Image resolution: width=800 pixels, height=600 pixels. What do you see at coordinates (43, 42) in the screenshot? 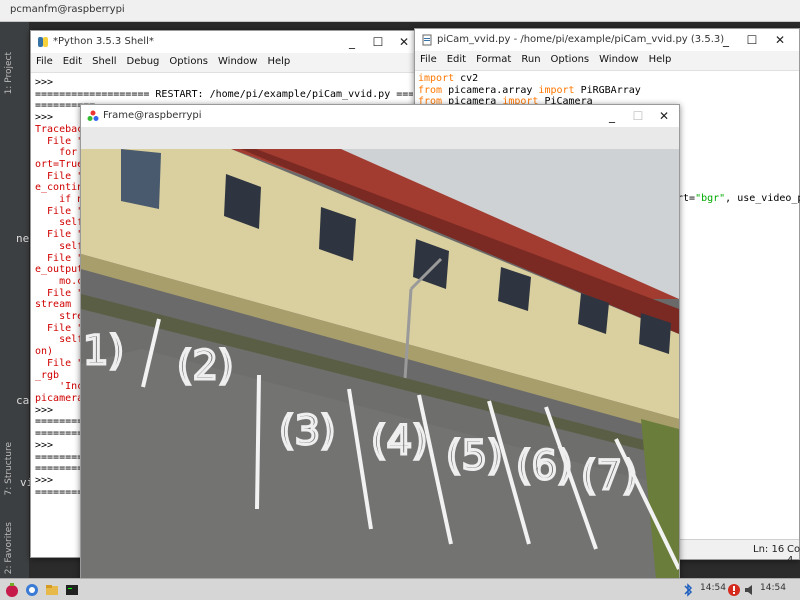
I see `python-icon` at bounding box center [43, 42].